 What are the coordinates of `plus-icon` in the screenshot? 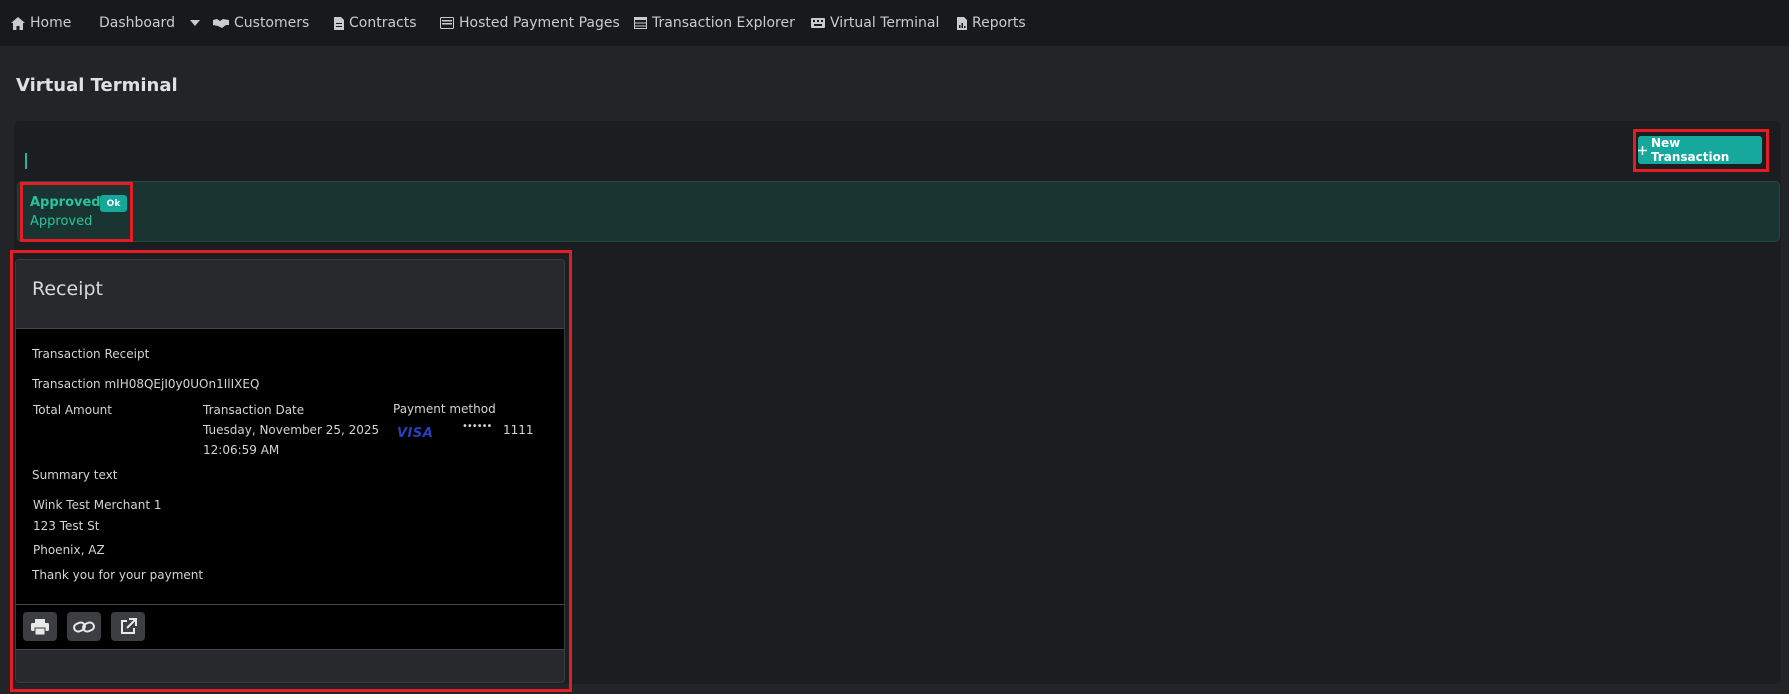 It's located at (1642, 150).